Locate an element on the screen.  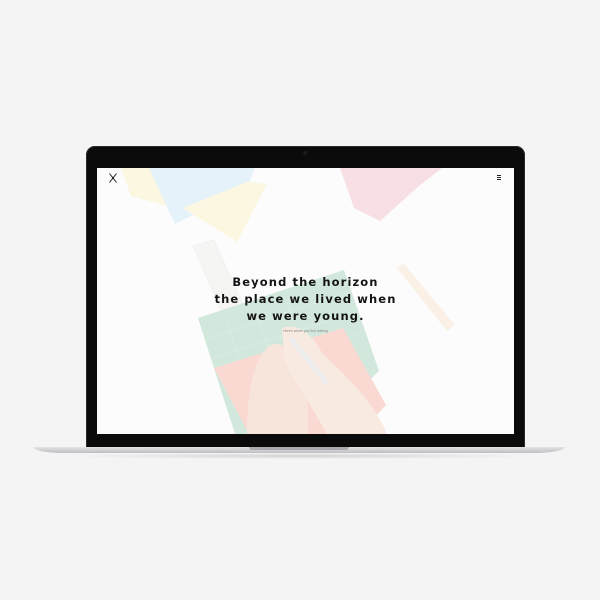
hero-title-line-2: the place we lived when is located at coordinates (305, 299).